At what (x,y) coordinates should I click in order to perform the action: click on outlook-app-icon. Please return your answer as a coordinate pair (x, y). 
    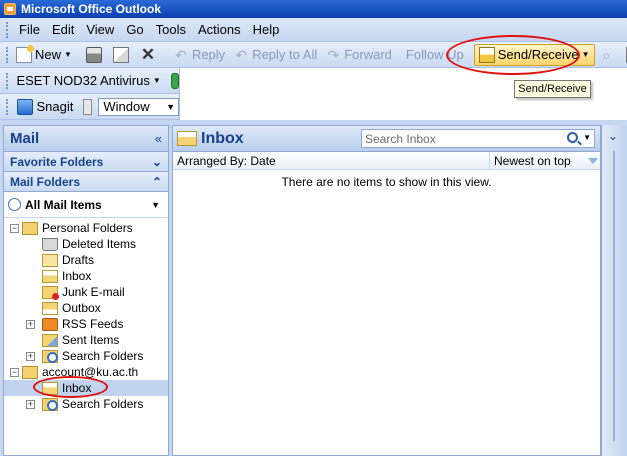
    Looking at the image, I should click on (10, 9).